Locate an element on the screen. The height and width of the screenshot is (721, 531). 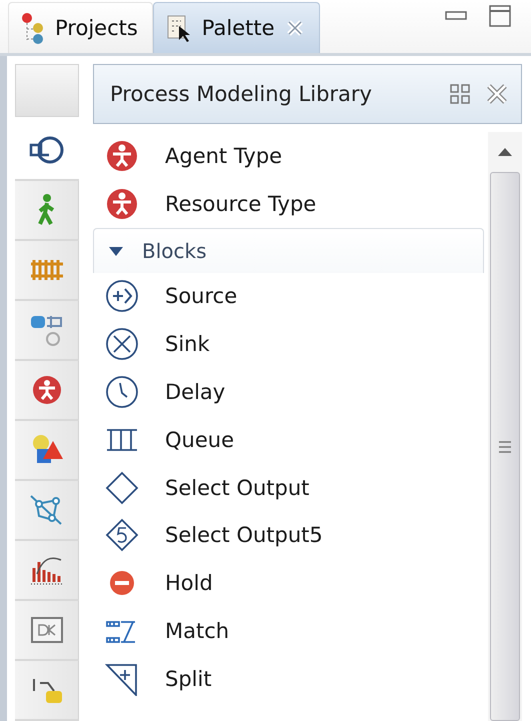
scrollbar is located at coordinates (505, 426).